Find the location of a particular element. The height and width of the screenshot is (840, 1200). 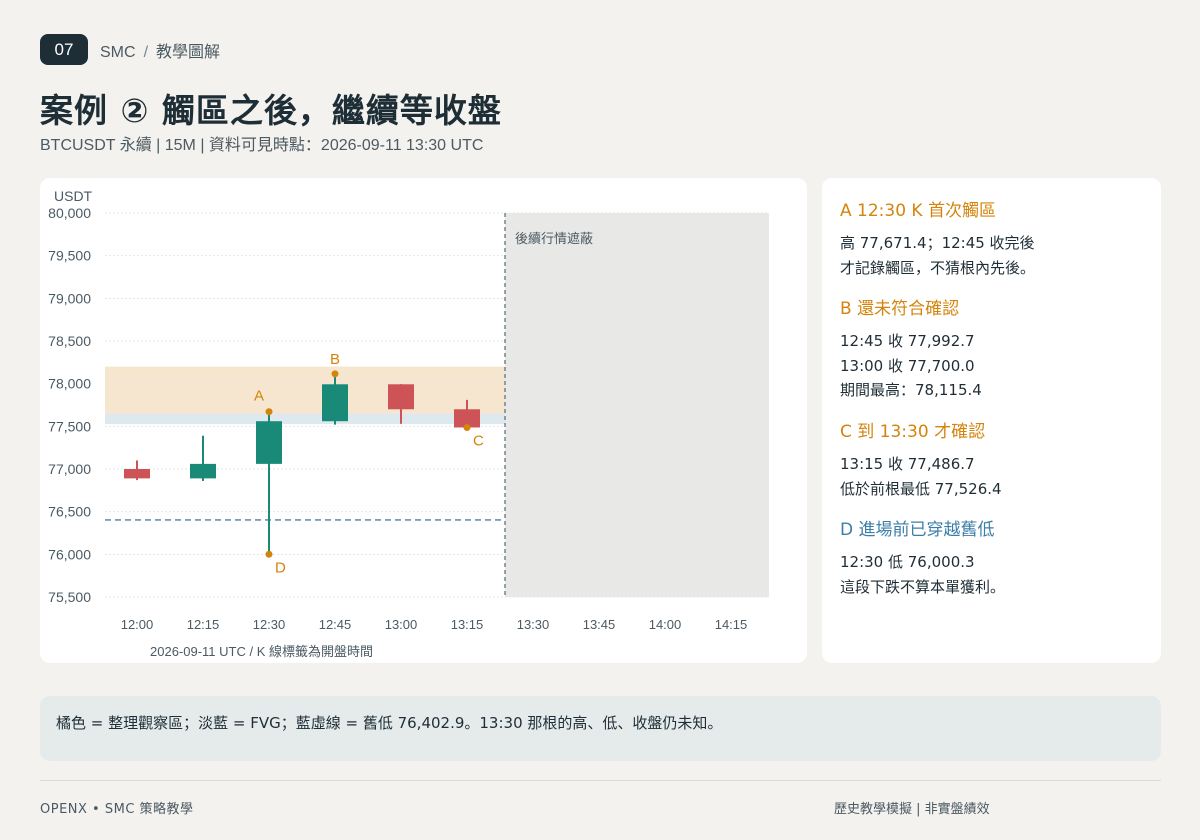

note-heading-a: A 12:30 K 首次觸區 is located at coordinates (918, 211).